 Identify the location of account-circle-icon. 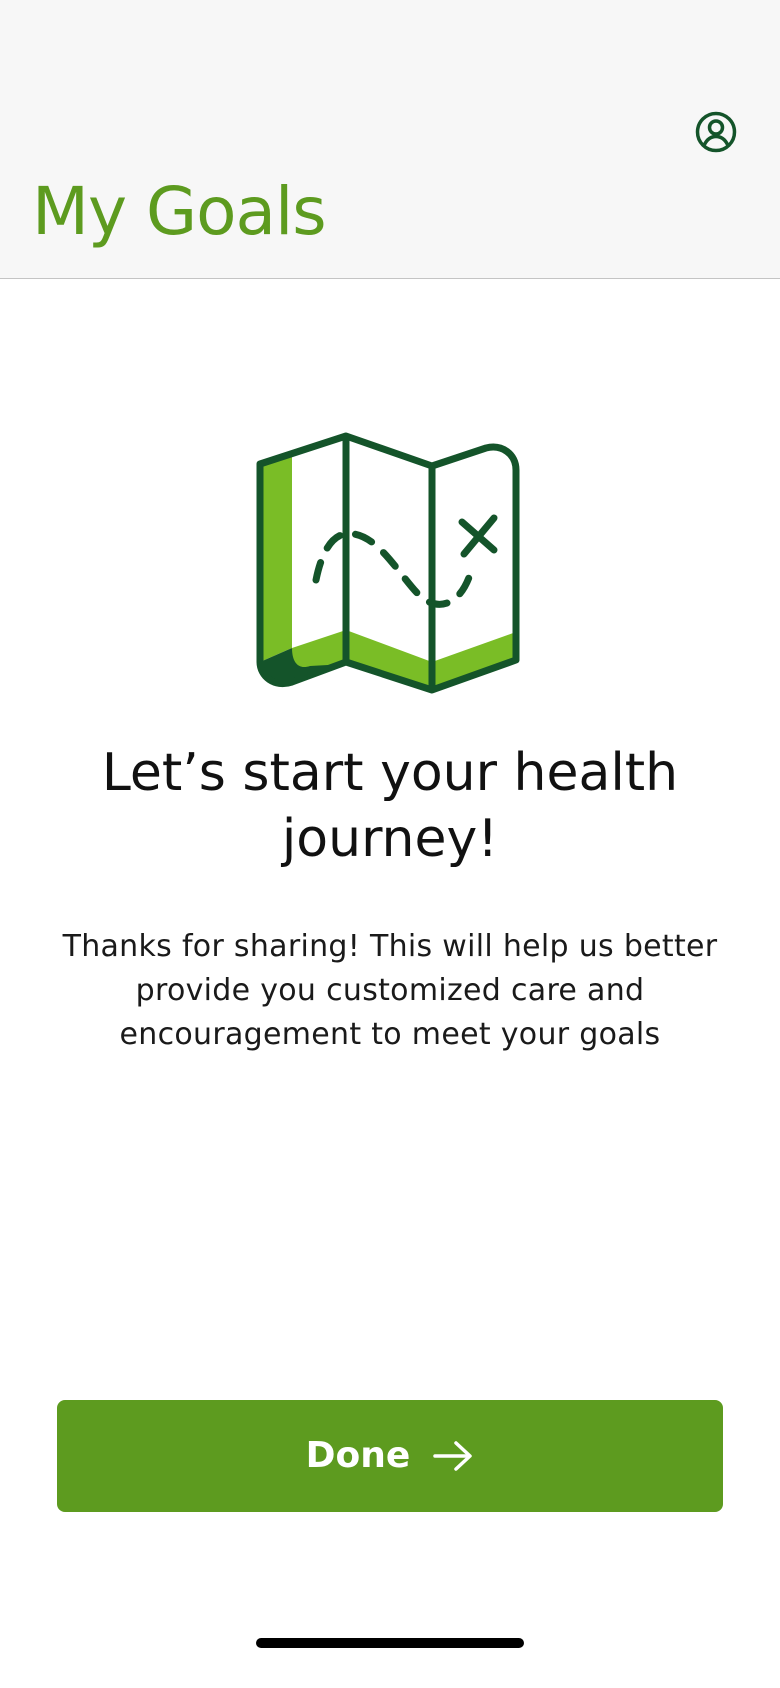
(716, 132).